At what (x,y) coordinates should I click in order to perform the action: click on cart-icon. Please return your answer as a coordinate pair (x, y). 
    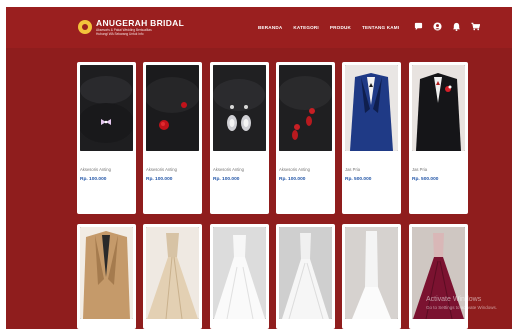
    Looking at the image, I should click on (475, 26).